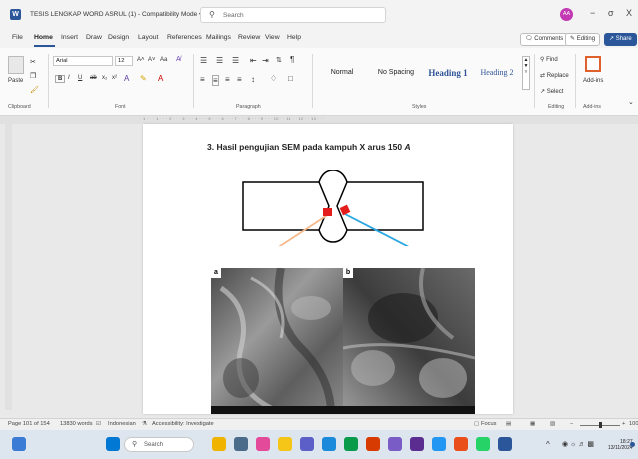  What do you see at coordinates (69, 37) in the screenshot?
I see `tab-insert: Insert` at bounding box center [69, 37].